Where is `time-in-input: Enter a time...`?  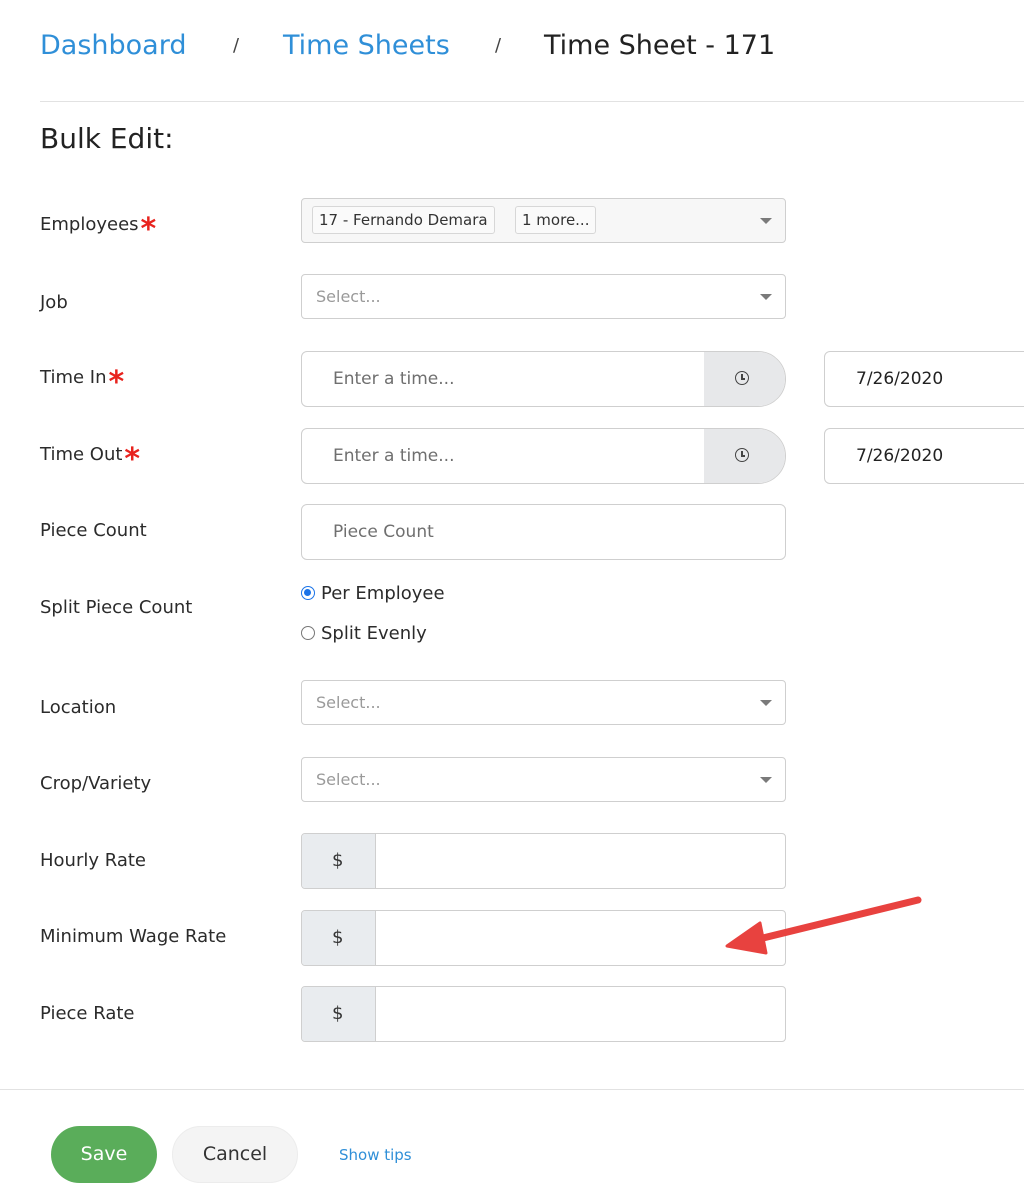 time-in-input: Enter a time... is located at coordinates (543, 379).